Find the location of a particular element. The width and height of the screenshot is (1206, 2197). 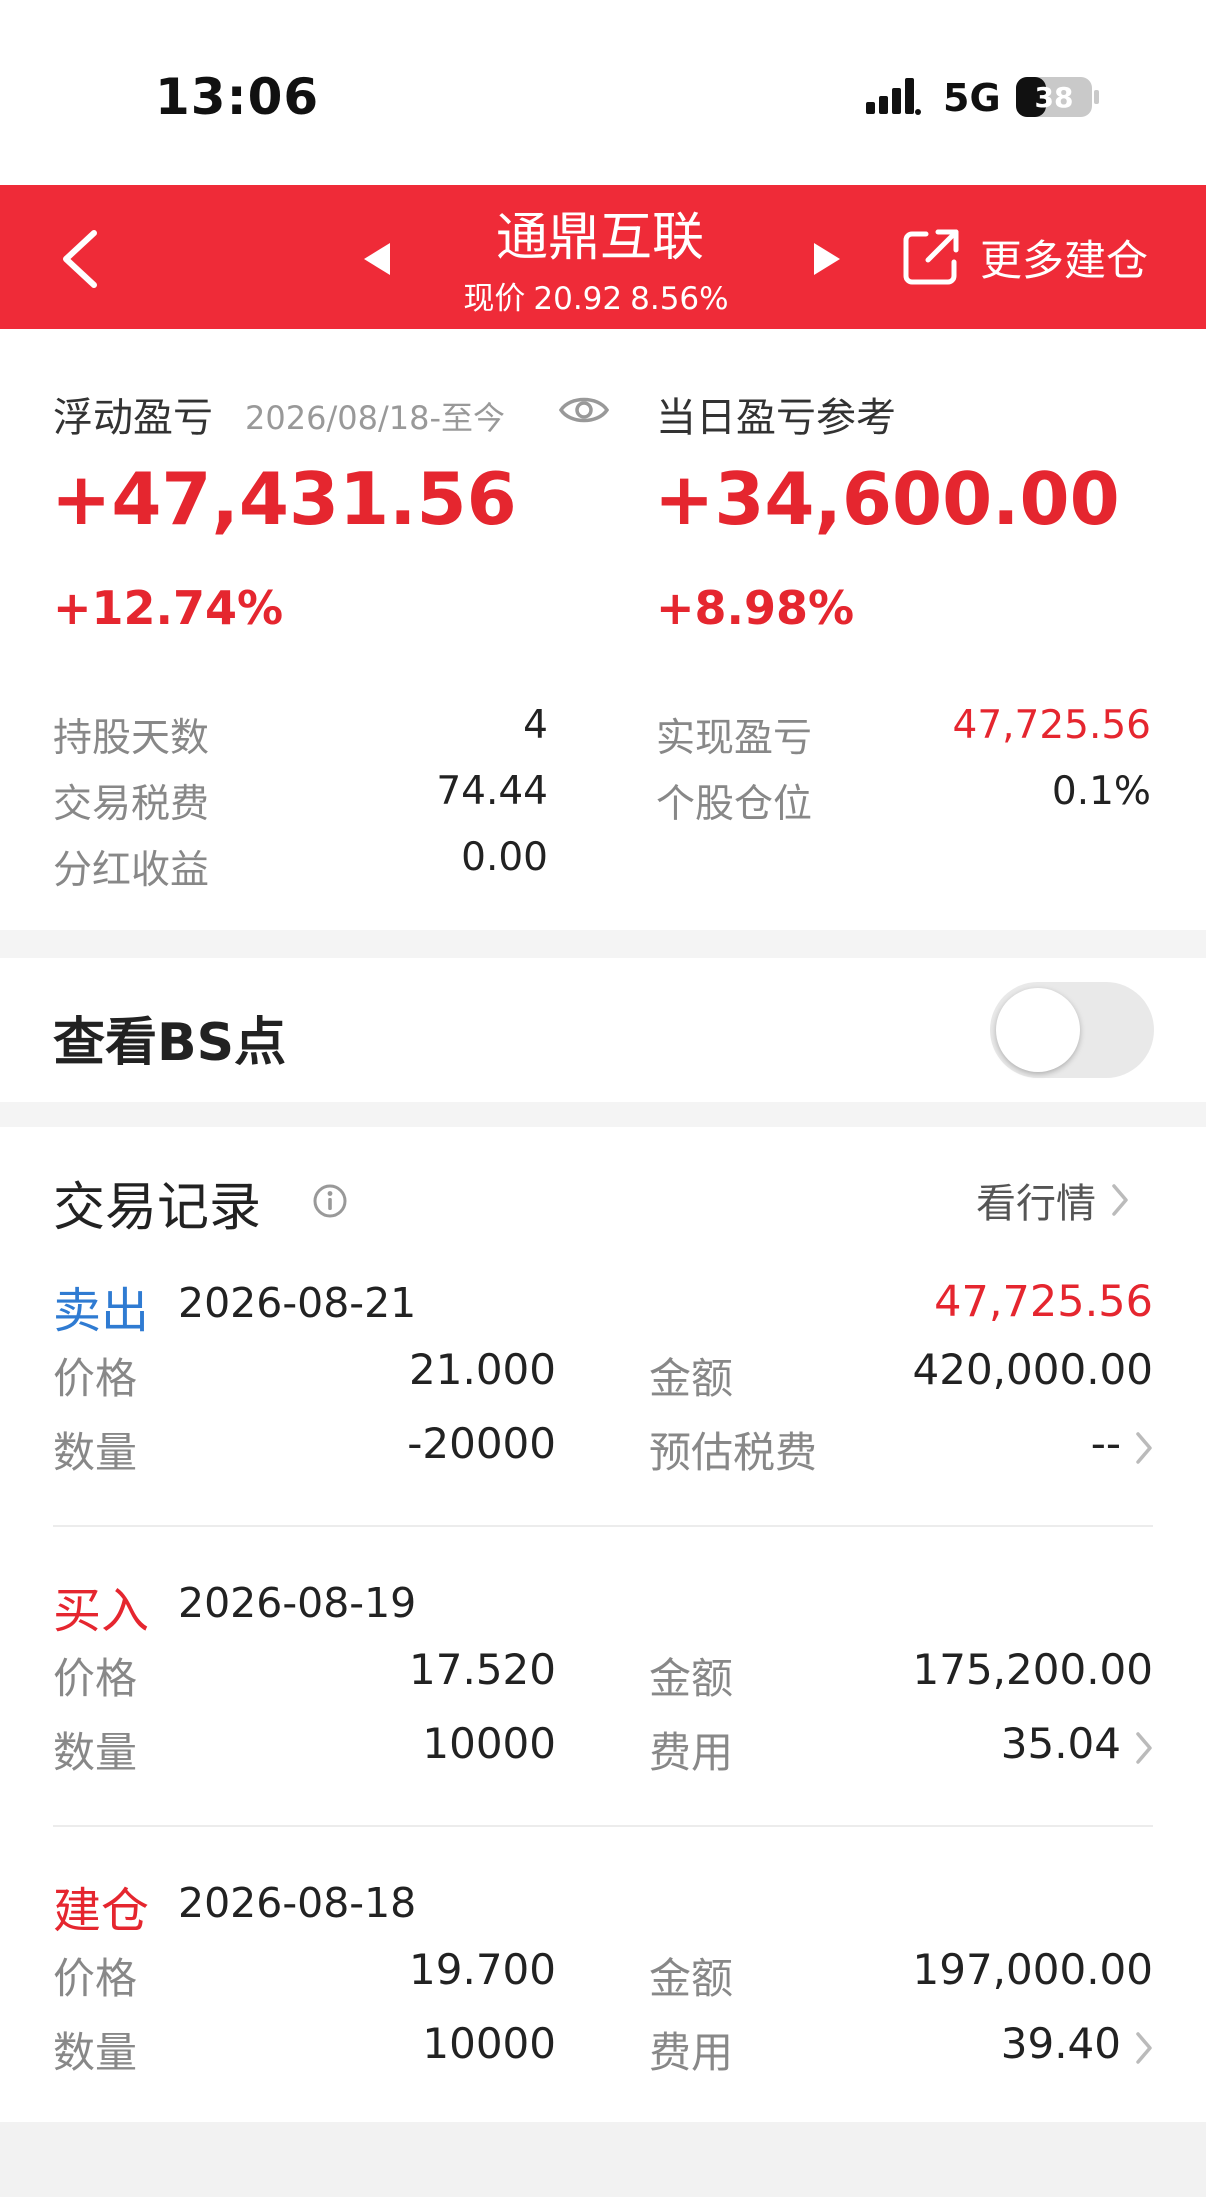

daily-pnl-label: 当日盈亏参考 is located at coordinates (776, 418).